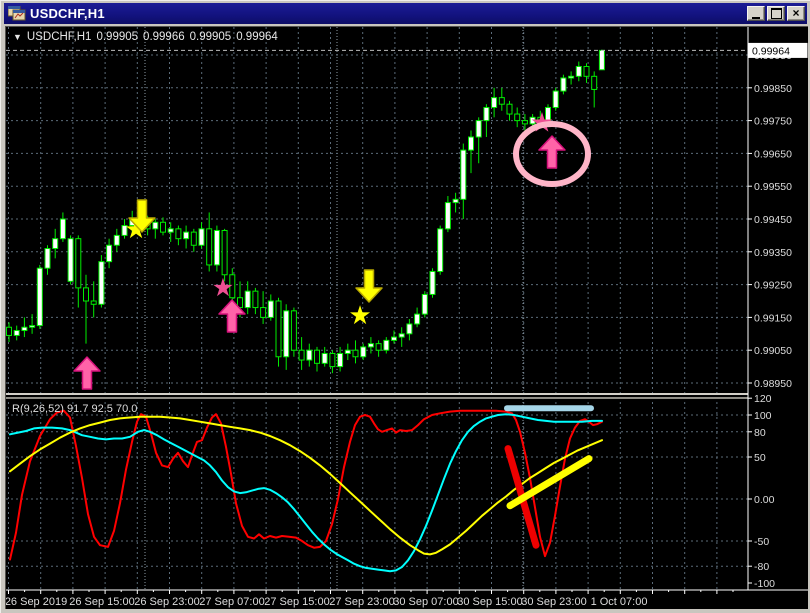 The image size is (810, 613). I want to click on indicator-label: R(9,26,52) 91.7 92.5 70.0, so click(74, 409).